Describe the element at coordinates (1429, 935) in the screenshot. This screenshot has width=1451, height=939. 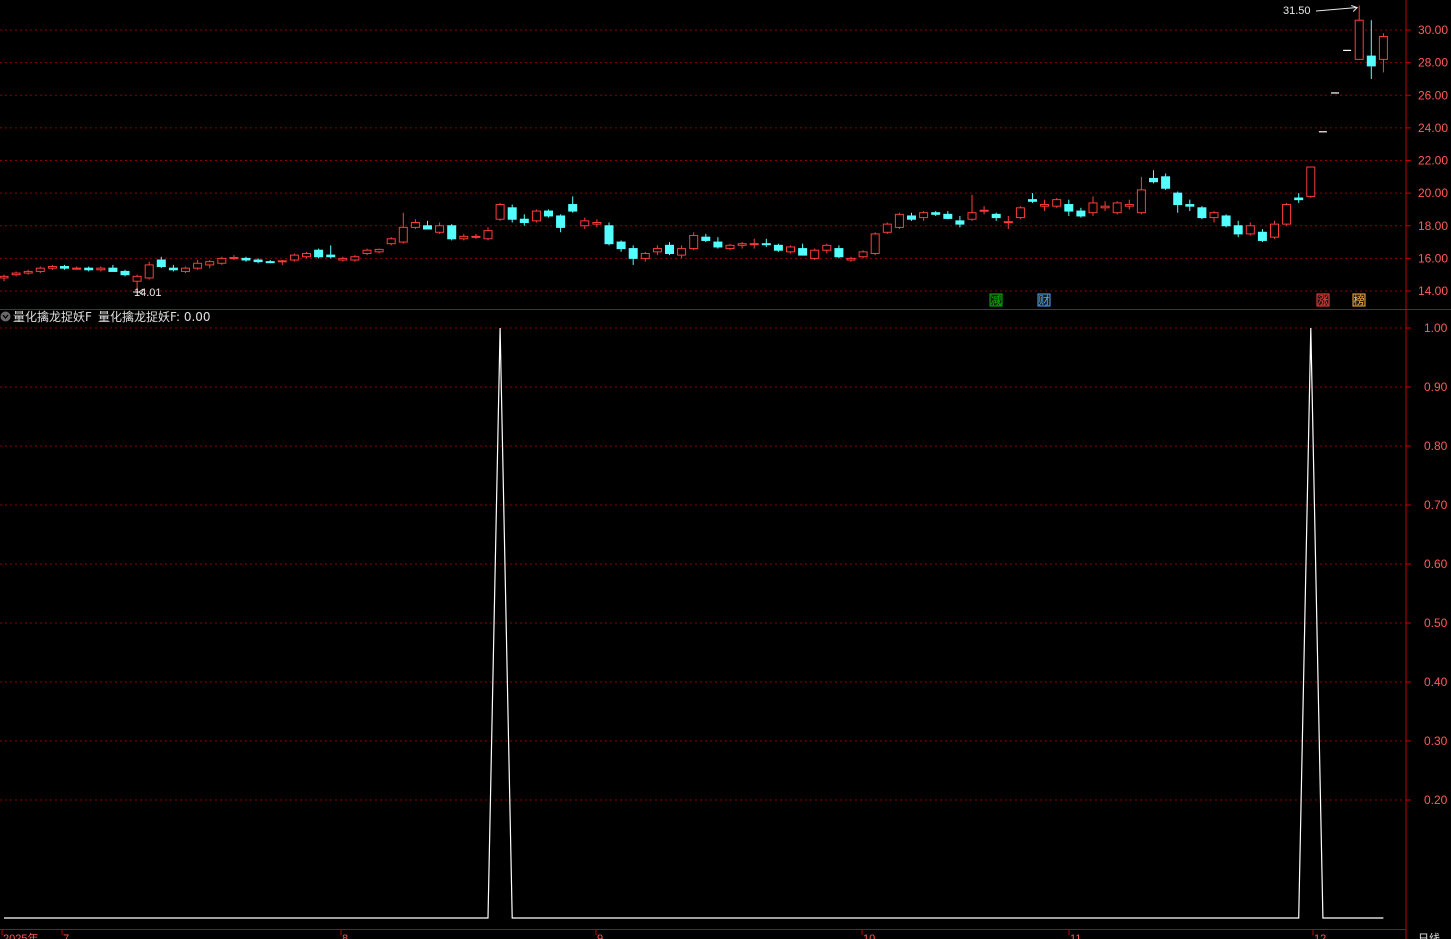
I see `period-label: 日线` at that location.